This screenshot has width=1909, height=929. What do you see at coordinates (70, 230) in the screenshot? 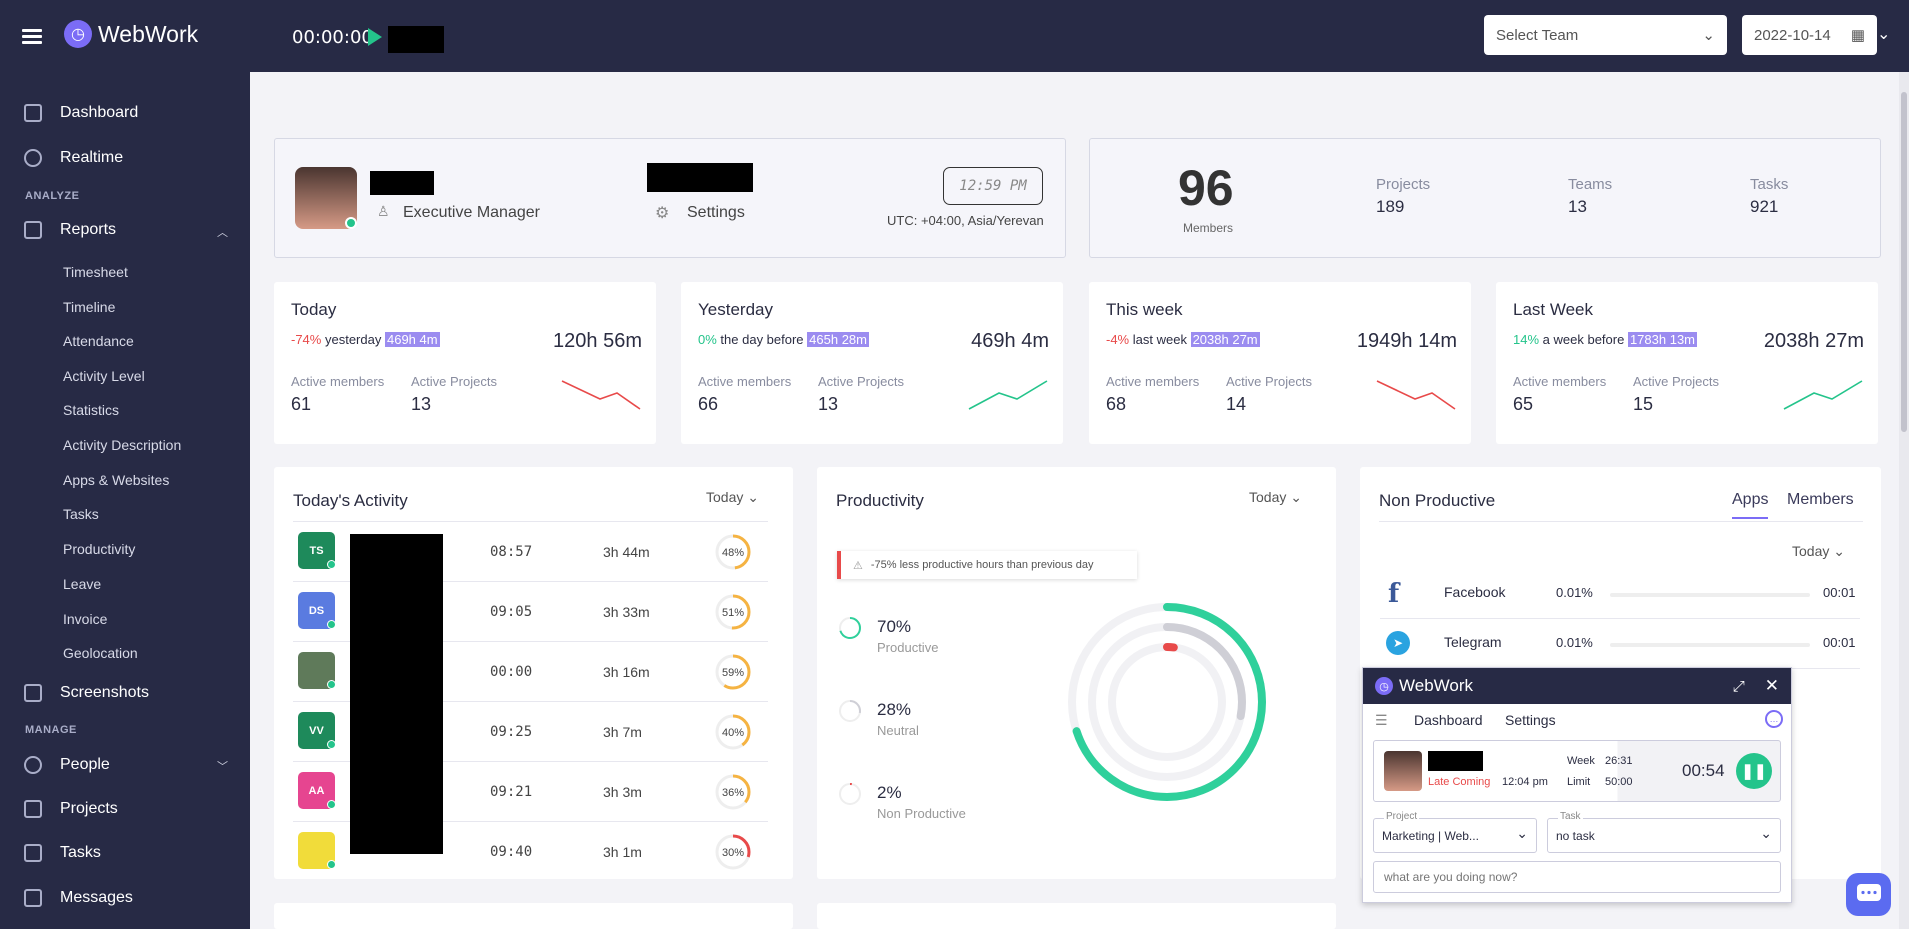
I see `sidebar-item-reports: Reports` at bounding box center [70, 230].